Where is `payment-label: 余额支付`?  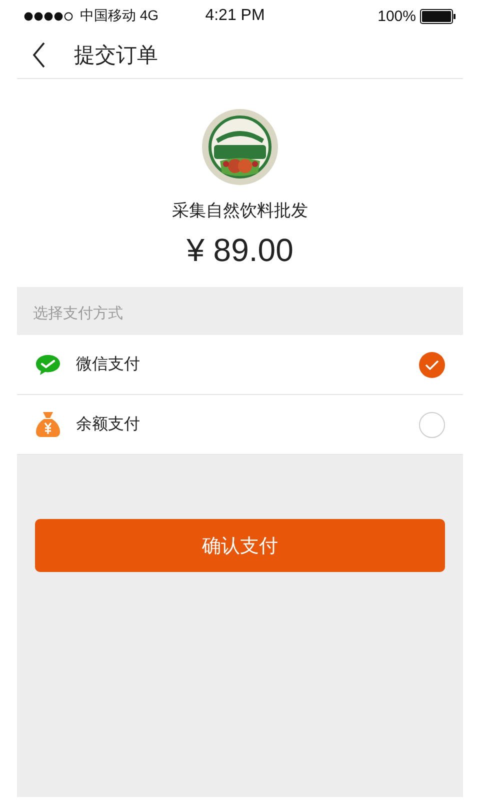
payment-label: 余额支付 is located at coordinates (108, 424).